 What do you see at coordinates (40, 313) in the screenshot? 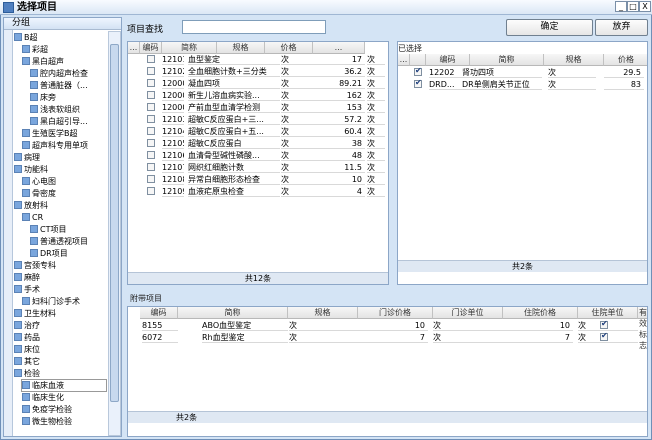
I see `tree-item-label: 卫生材料` at bounding box center [40, 313].